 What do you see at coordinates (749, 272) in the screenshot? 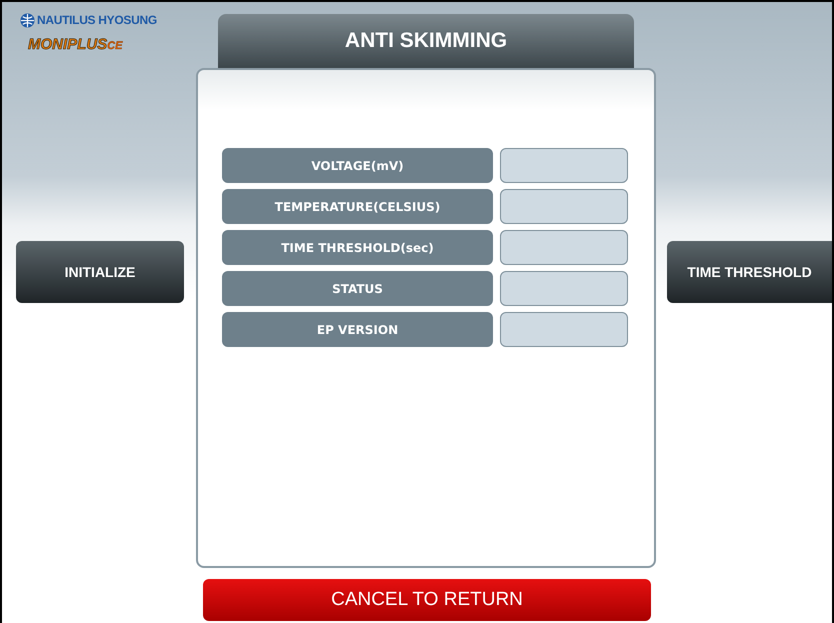
I see `time-threshold-button: TIME THRESHOLD` at bounding box center [749, 272].